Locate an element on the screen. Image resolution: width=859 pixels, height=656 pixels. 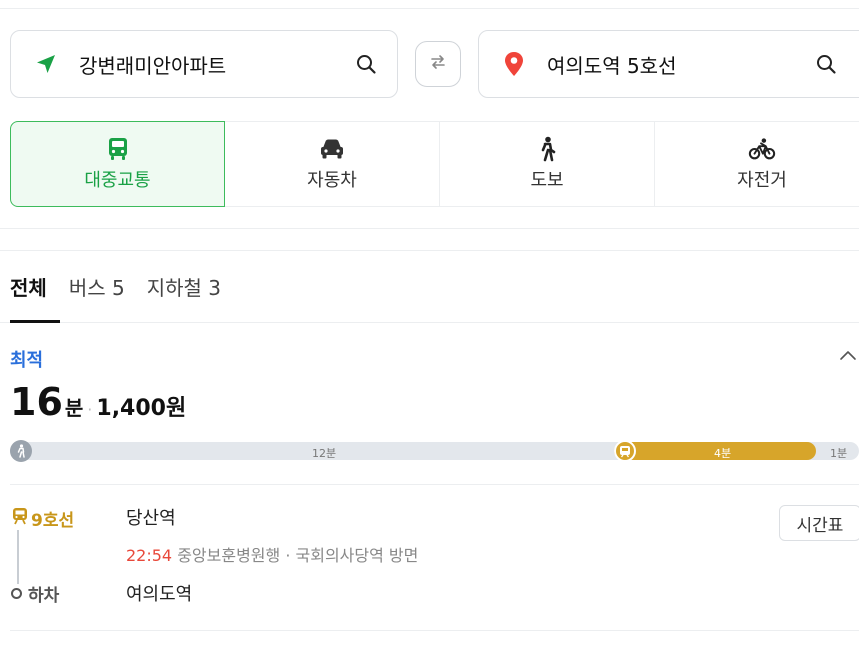
walk-segment-icon is located at coordinates (21, 451).